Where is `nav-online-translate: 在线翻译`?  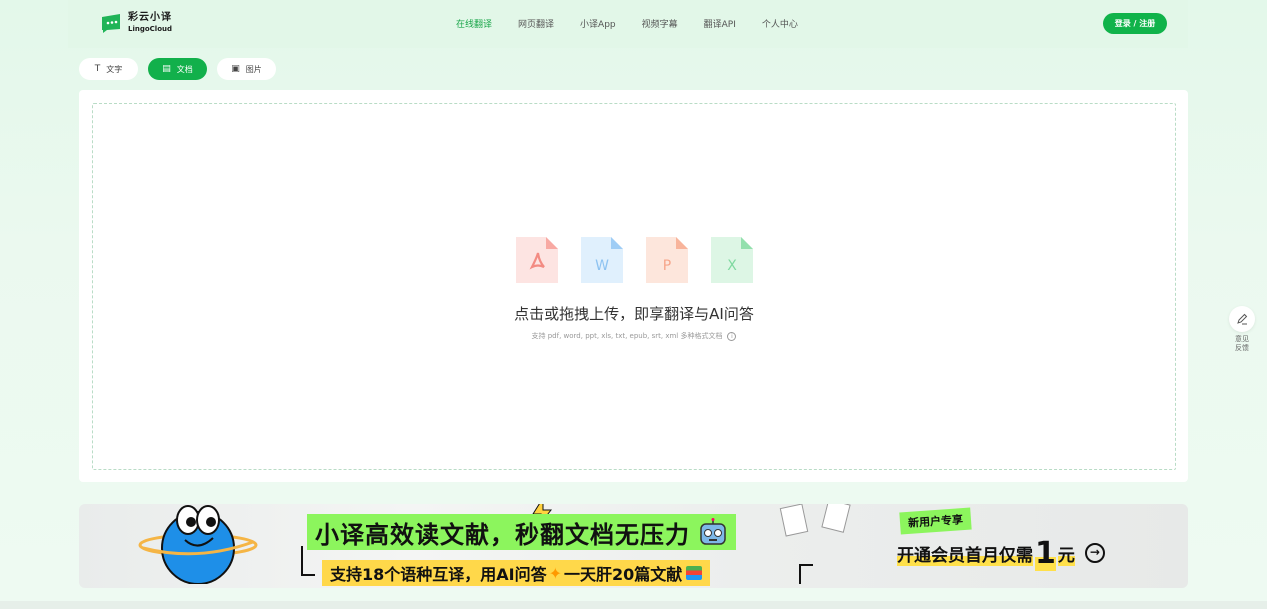
nav-online-translate: 在线翻译 is located at coordinates (474, 23).